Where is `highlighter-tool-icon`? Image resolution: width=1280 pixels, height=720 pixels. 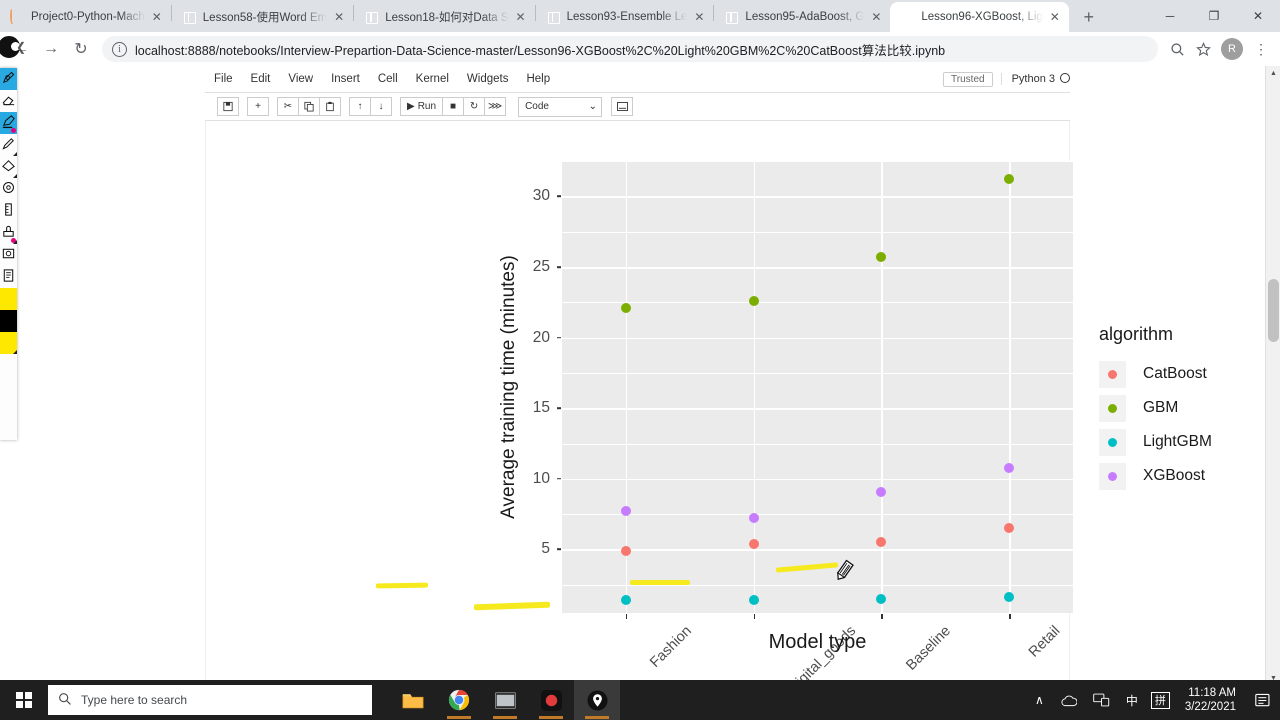 highlighter-tool-icon is located at coordinates (8, 123).